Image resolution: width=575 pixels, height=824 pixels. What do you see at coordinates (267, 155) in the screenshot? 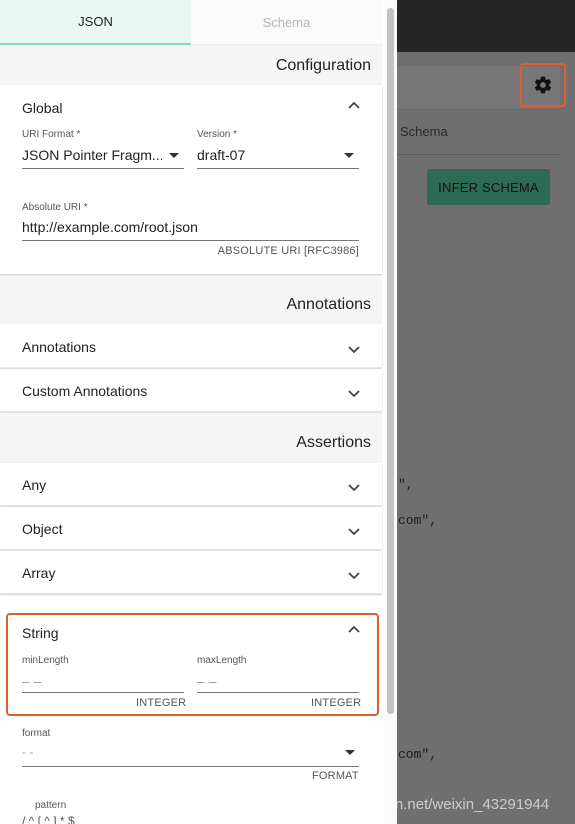
I see `version-select: draft-07` at bounding box center [267, 155].